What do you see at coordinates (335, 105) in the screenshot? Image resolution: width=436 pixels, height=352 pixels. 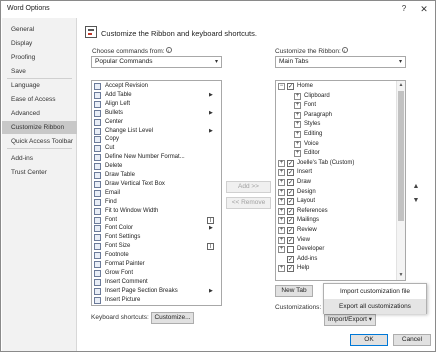 I see `tree-item: + Font` at bounding box center [335, 105].